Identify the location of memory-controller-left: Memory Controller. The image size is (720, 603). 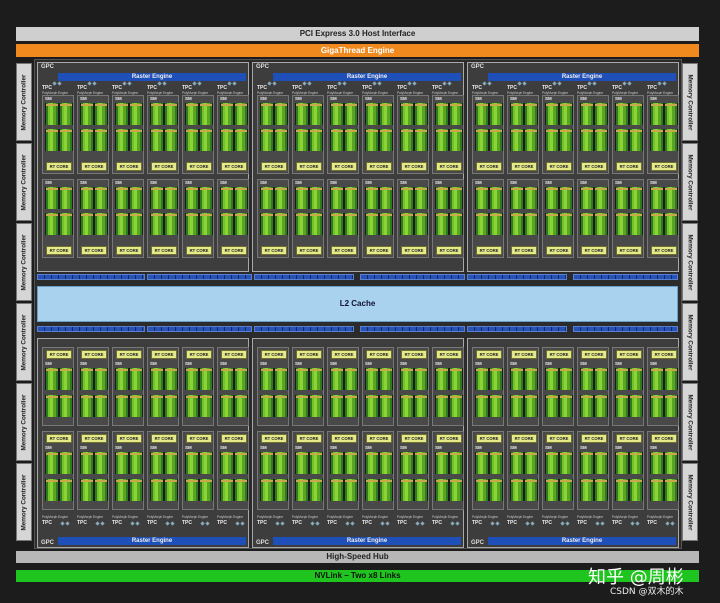
(24, 102).